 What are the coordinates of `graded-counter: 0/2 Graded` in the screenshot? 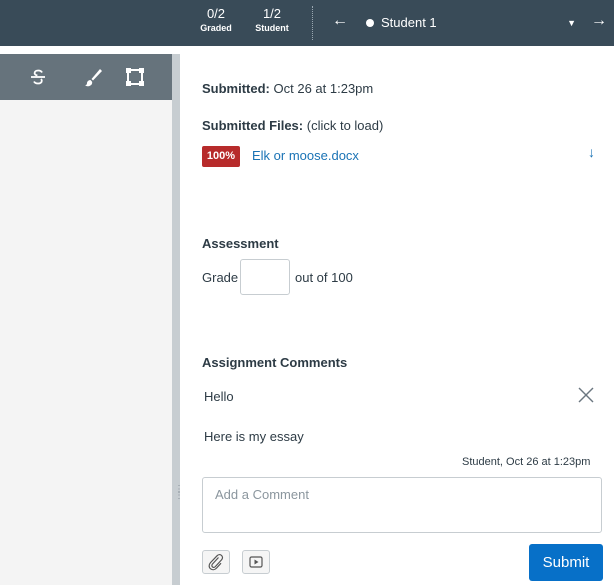 It's located at (216, 20).